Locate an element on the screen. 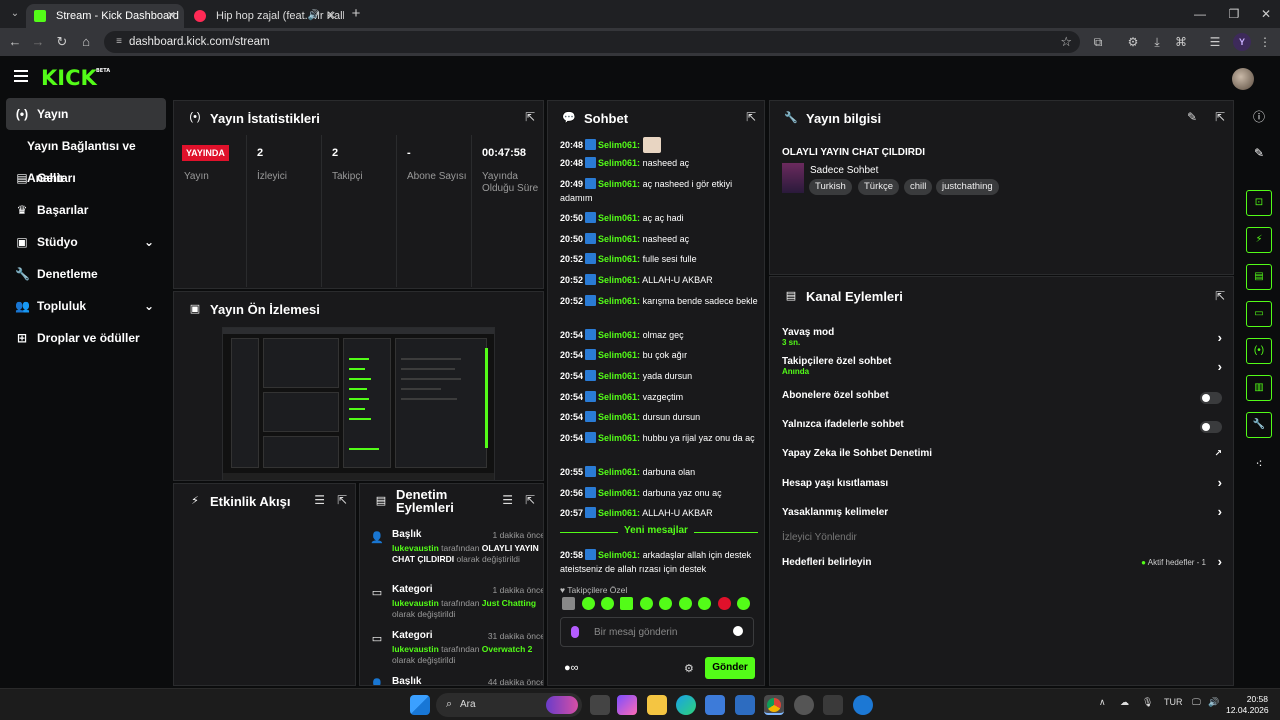 This screenshot has height=720, width=1280. new-tab-button: + is located at coordinates (356, 14).